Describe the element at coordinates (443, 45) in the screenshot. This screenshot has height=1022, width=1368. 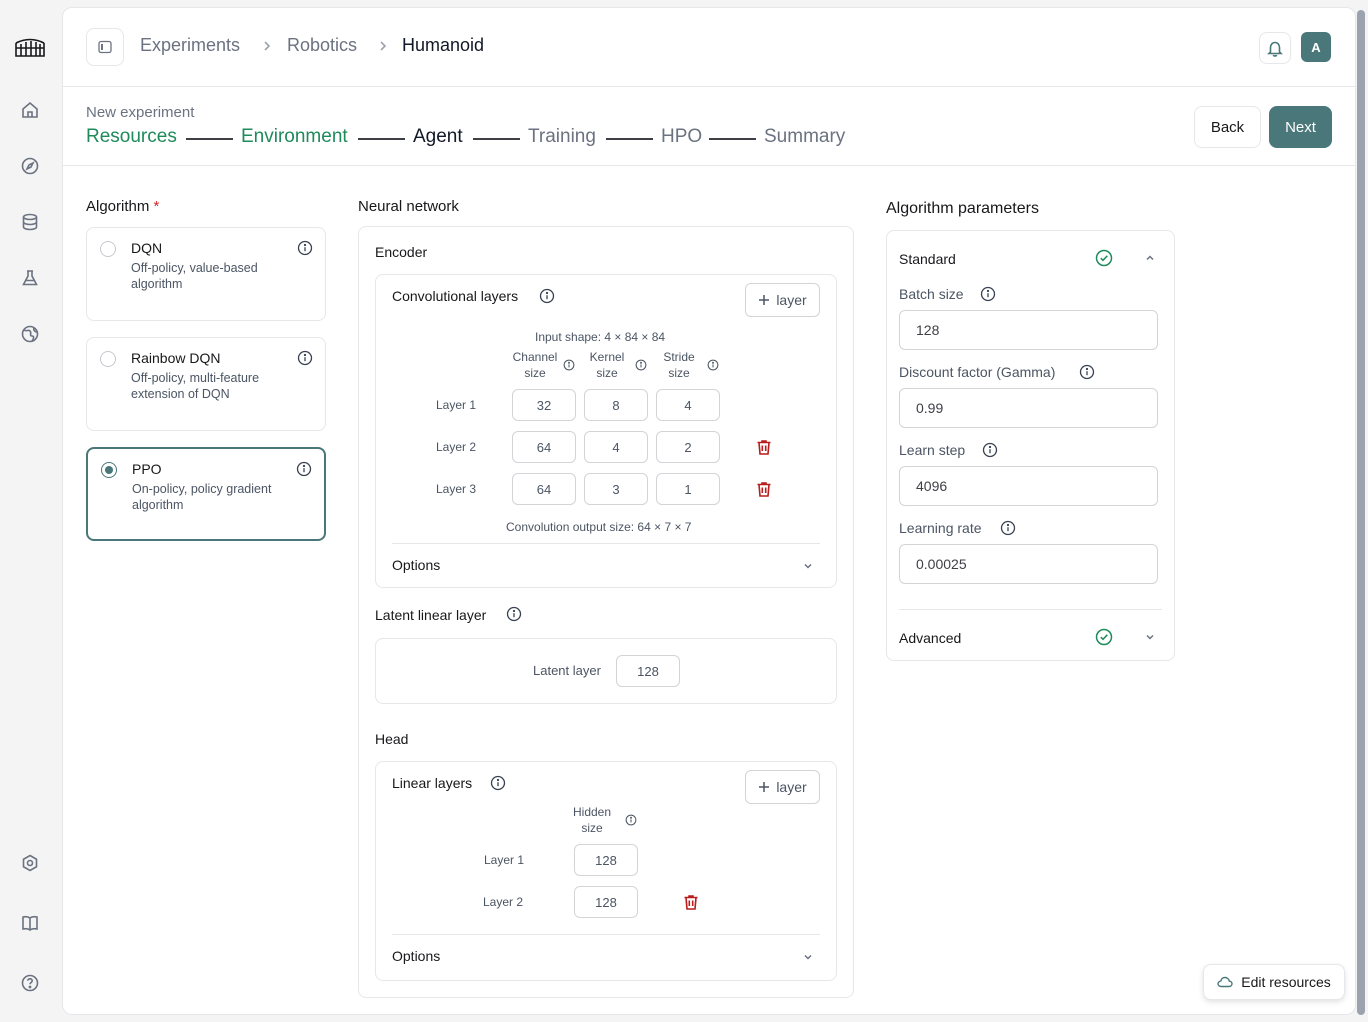
I see `breadcrumb-humanoid: Humanoid` at that location.